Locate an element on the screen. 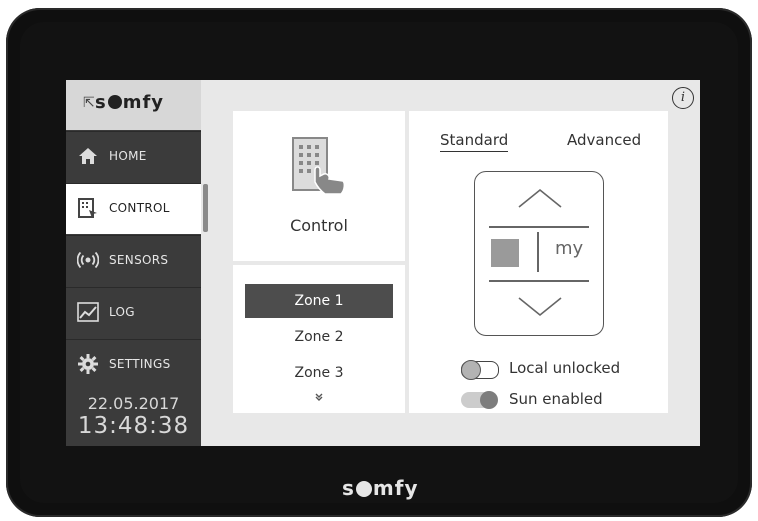 The image size is (758, 521). zones-more-button is located at coordinates (319, 398).